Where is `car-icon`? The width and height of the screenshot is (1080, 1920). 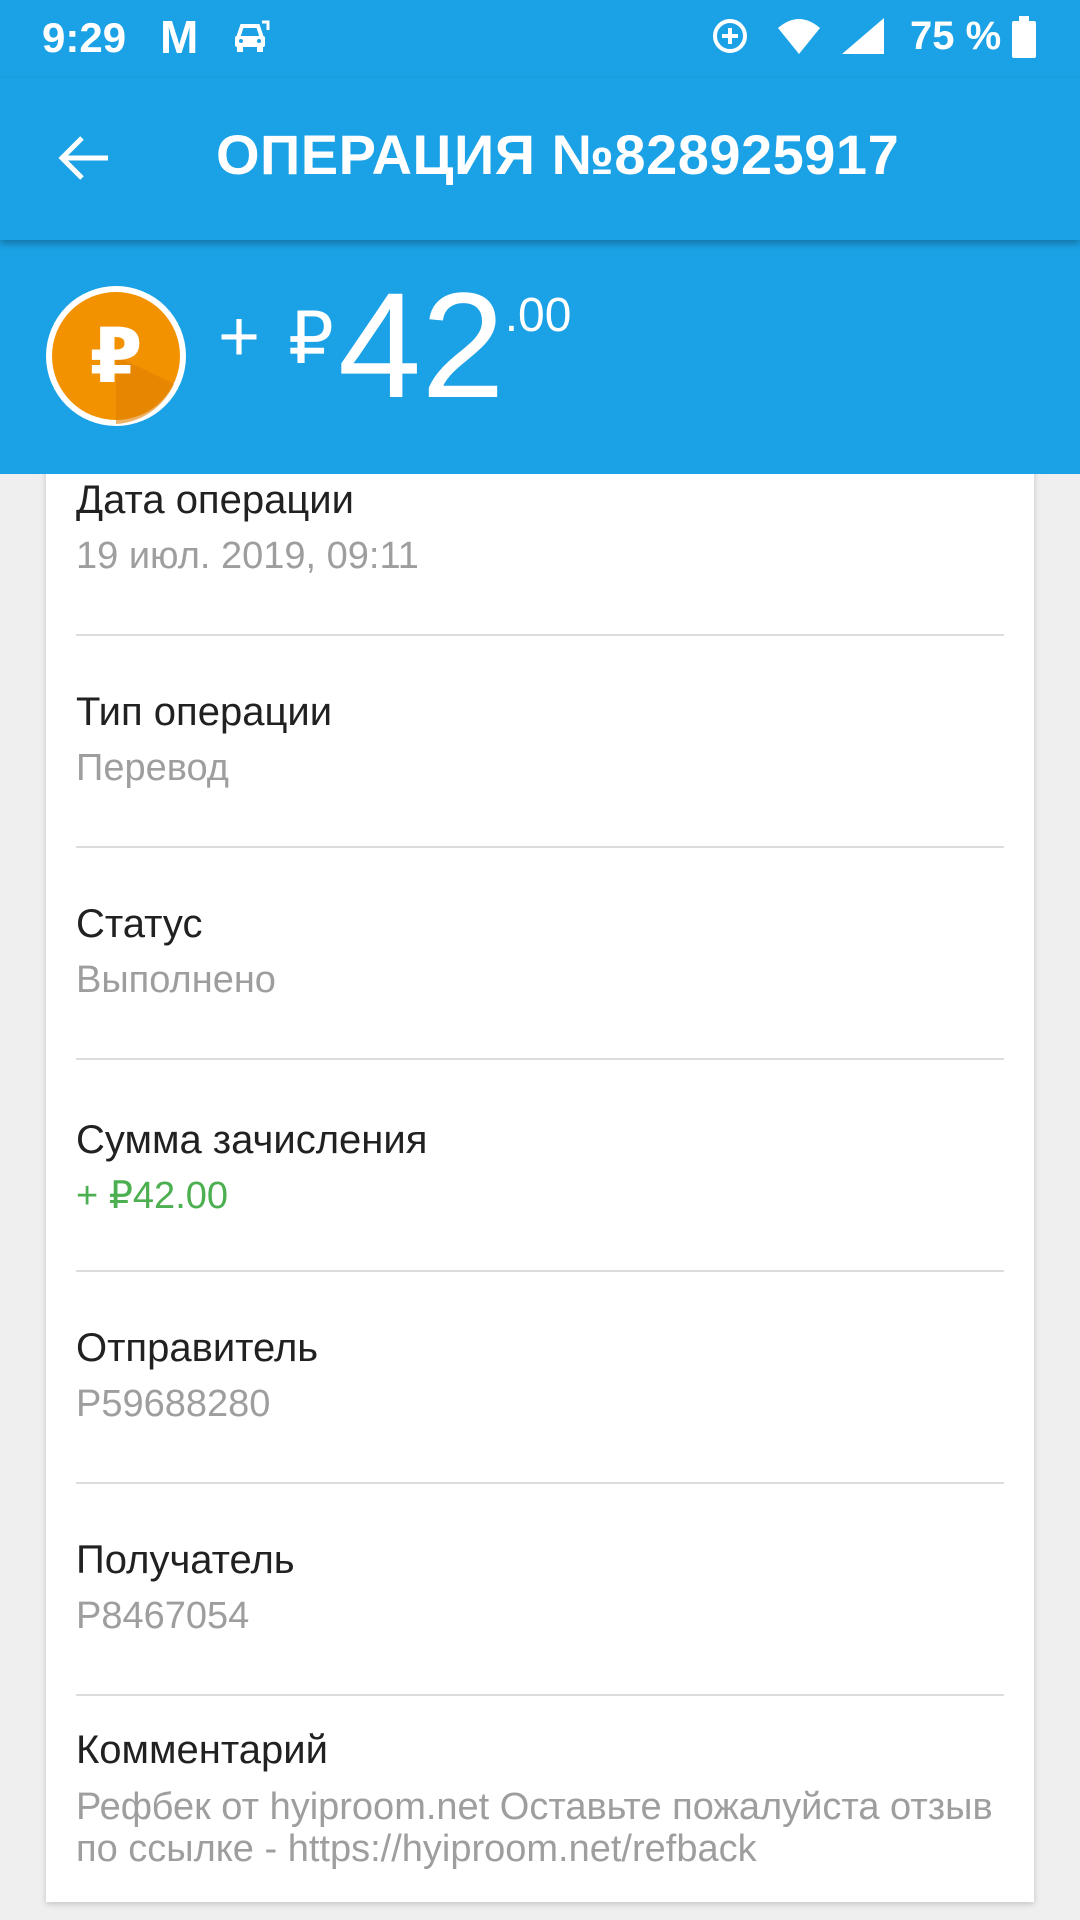
car-icon is located at coordinates (252, 36).